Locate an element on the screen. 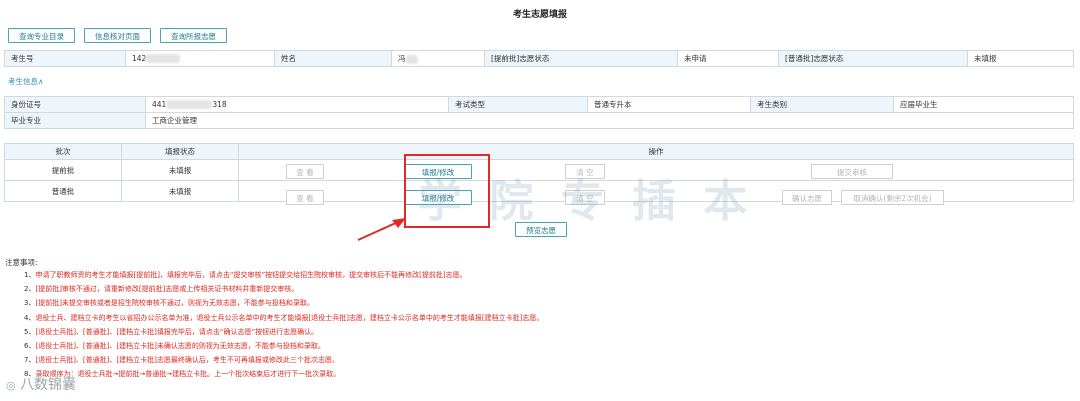 This screenshot has width=1080, height=401. id-value: 441 318 is located at coordinates (297, 104).